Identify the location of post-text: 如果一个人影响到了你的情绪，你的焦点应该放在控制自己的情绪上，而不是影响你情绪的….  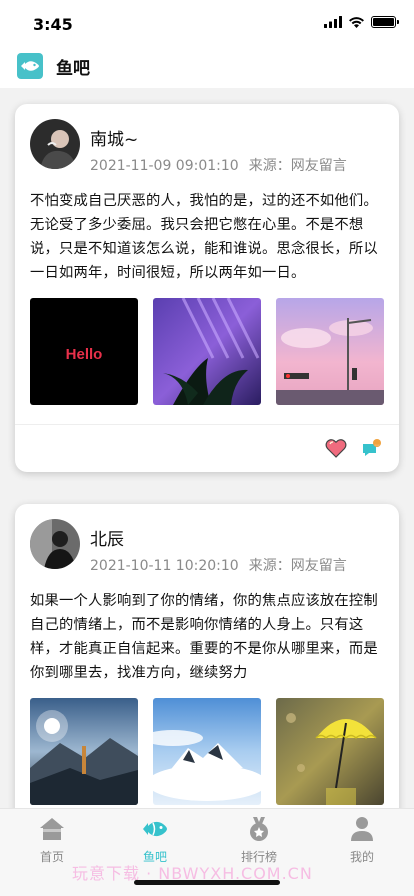
(204, 637).